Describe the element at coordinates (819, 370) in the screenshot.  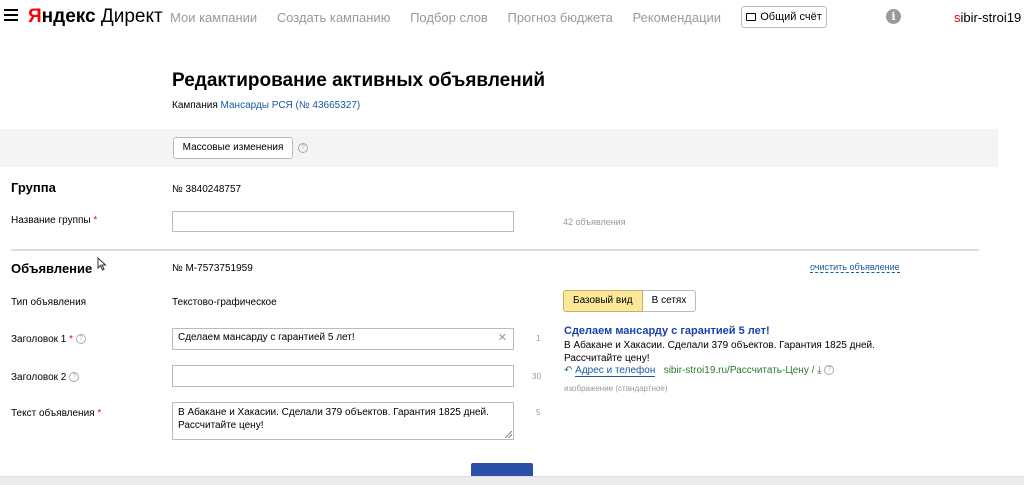
I see `download-icon: ⤓` at that location.